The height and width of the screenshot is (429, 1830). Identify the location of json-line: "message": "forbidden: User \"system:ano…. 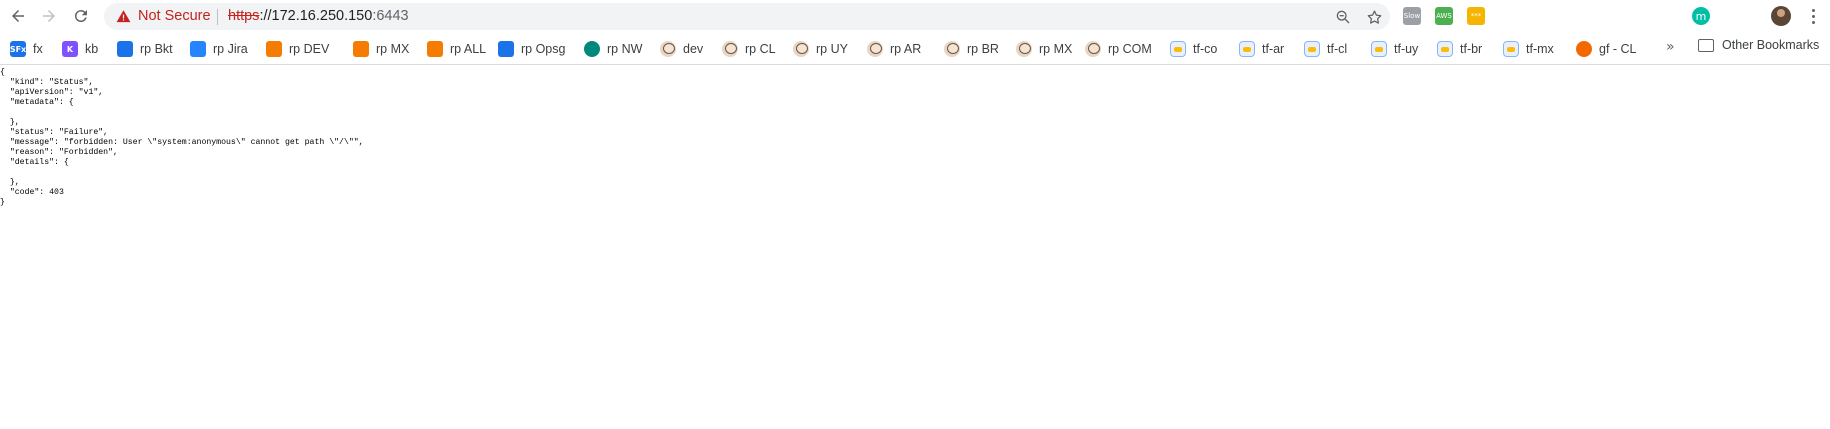
(182, 142).